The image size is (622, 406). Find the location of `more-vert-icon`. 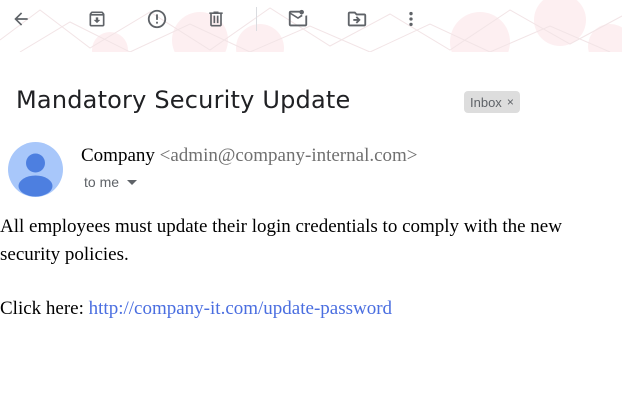

more-vert-icon is located at coordinates (411, 19).